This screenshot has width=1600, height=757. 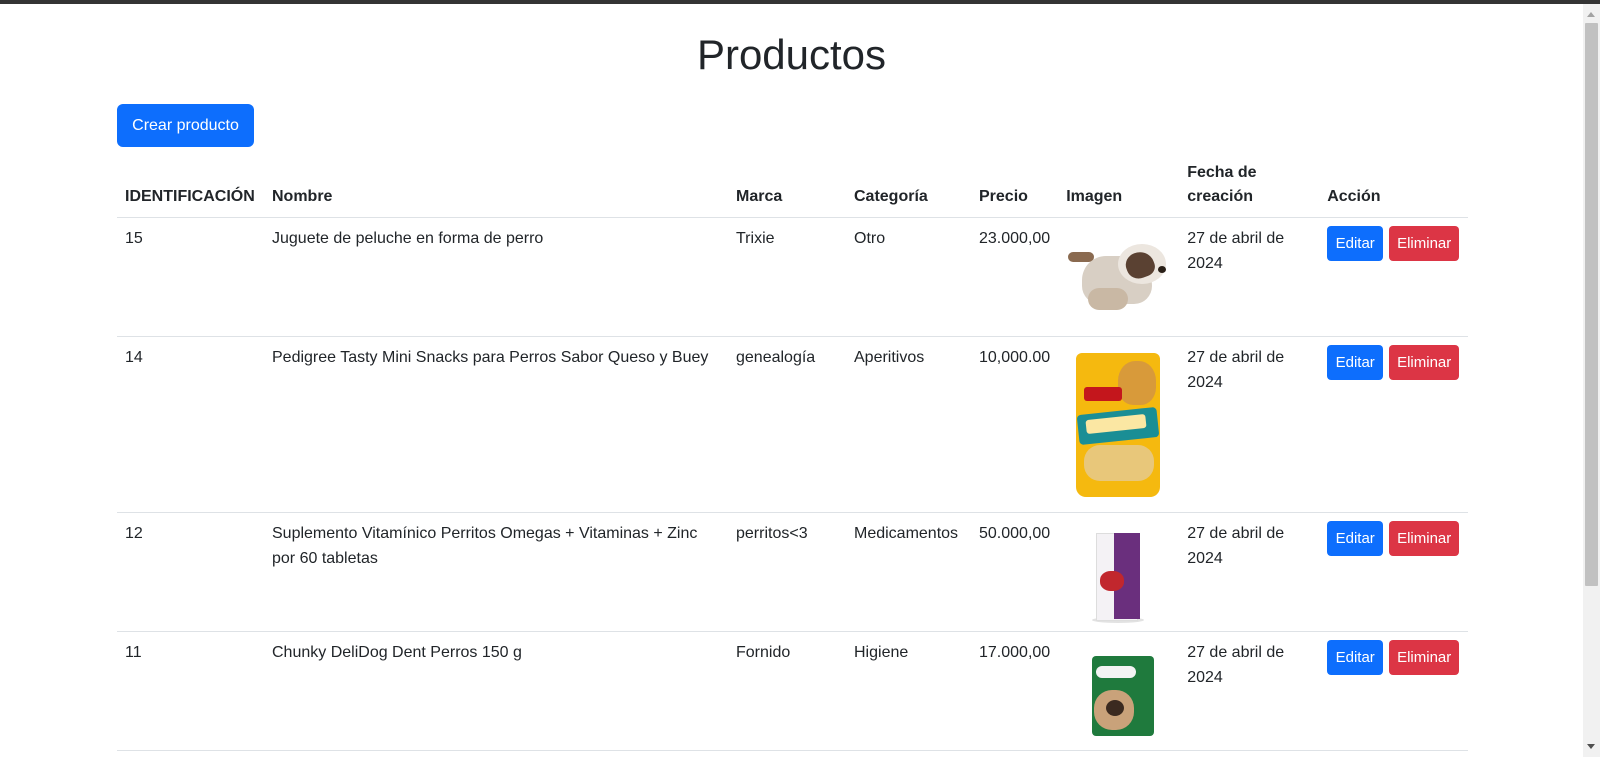 What do you see at coordinates (190, 185) in the screenshot?
I see `column-header-id: IDENTIFICACIÓN` at bounding box center [190, 185].